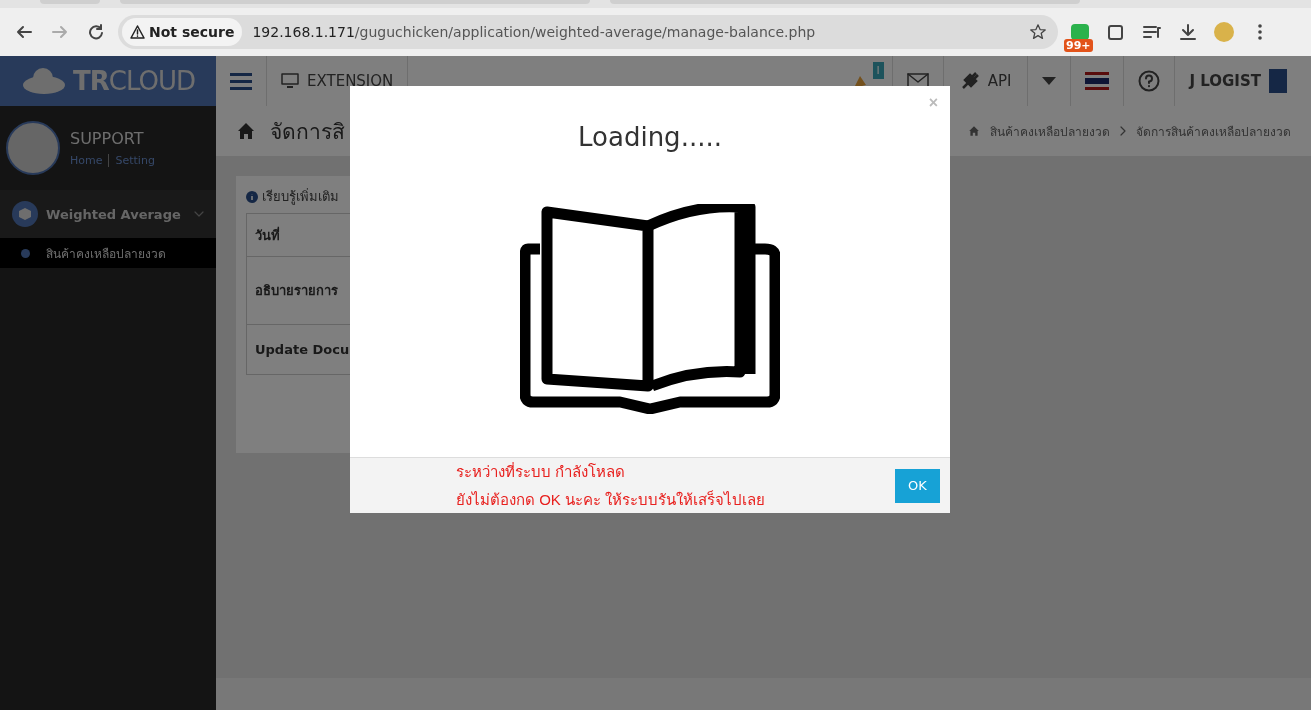 The height and width of the screenshot is (710, 1311). Describe the element at coordinates (44, 81) in the screenshot. I see `cloud-icon` at that location.